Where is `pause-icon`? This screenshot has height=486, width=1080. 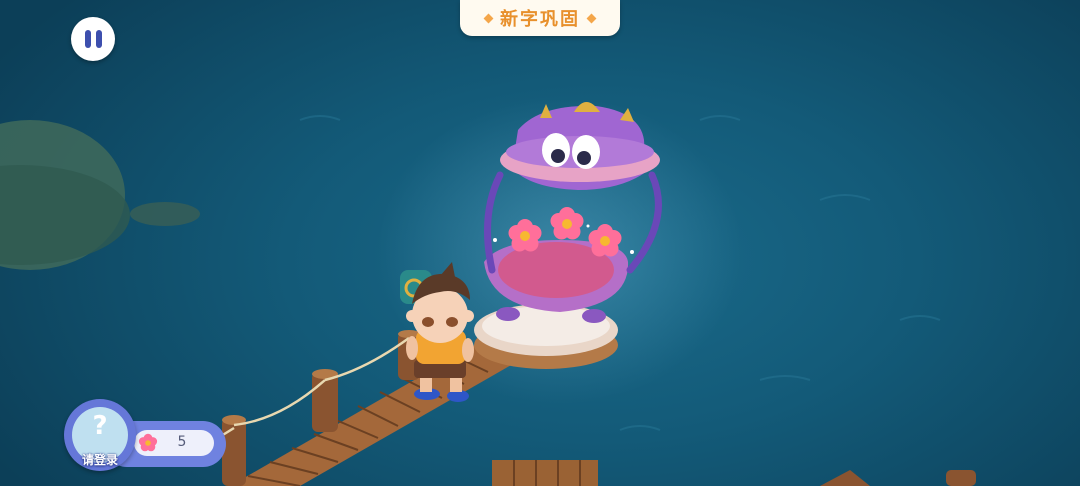
pause-icon is located at coordinates (87, 39).